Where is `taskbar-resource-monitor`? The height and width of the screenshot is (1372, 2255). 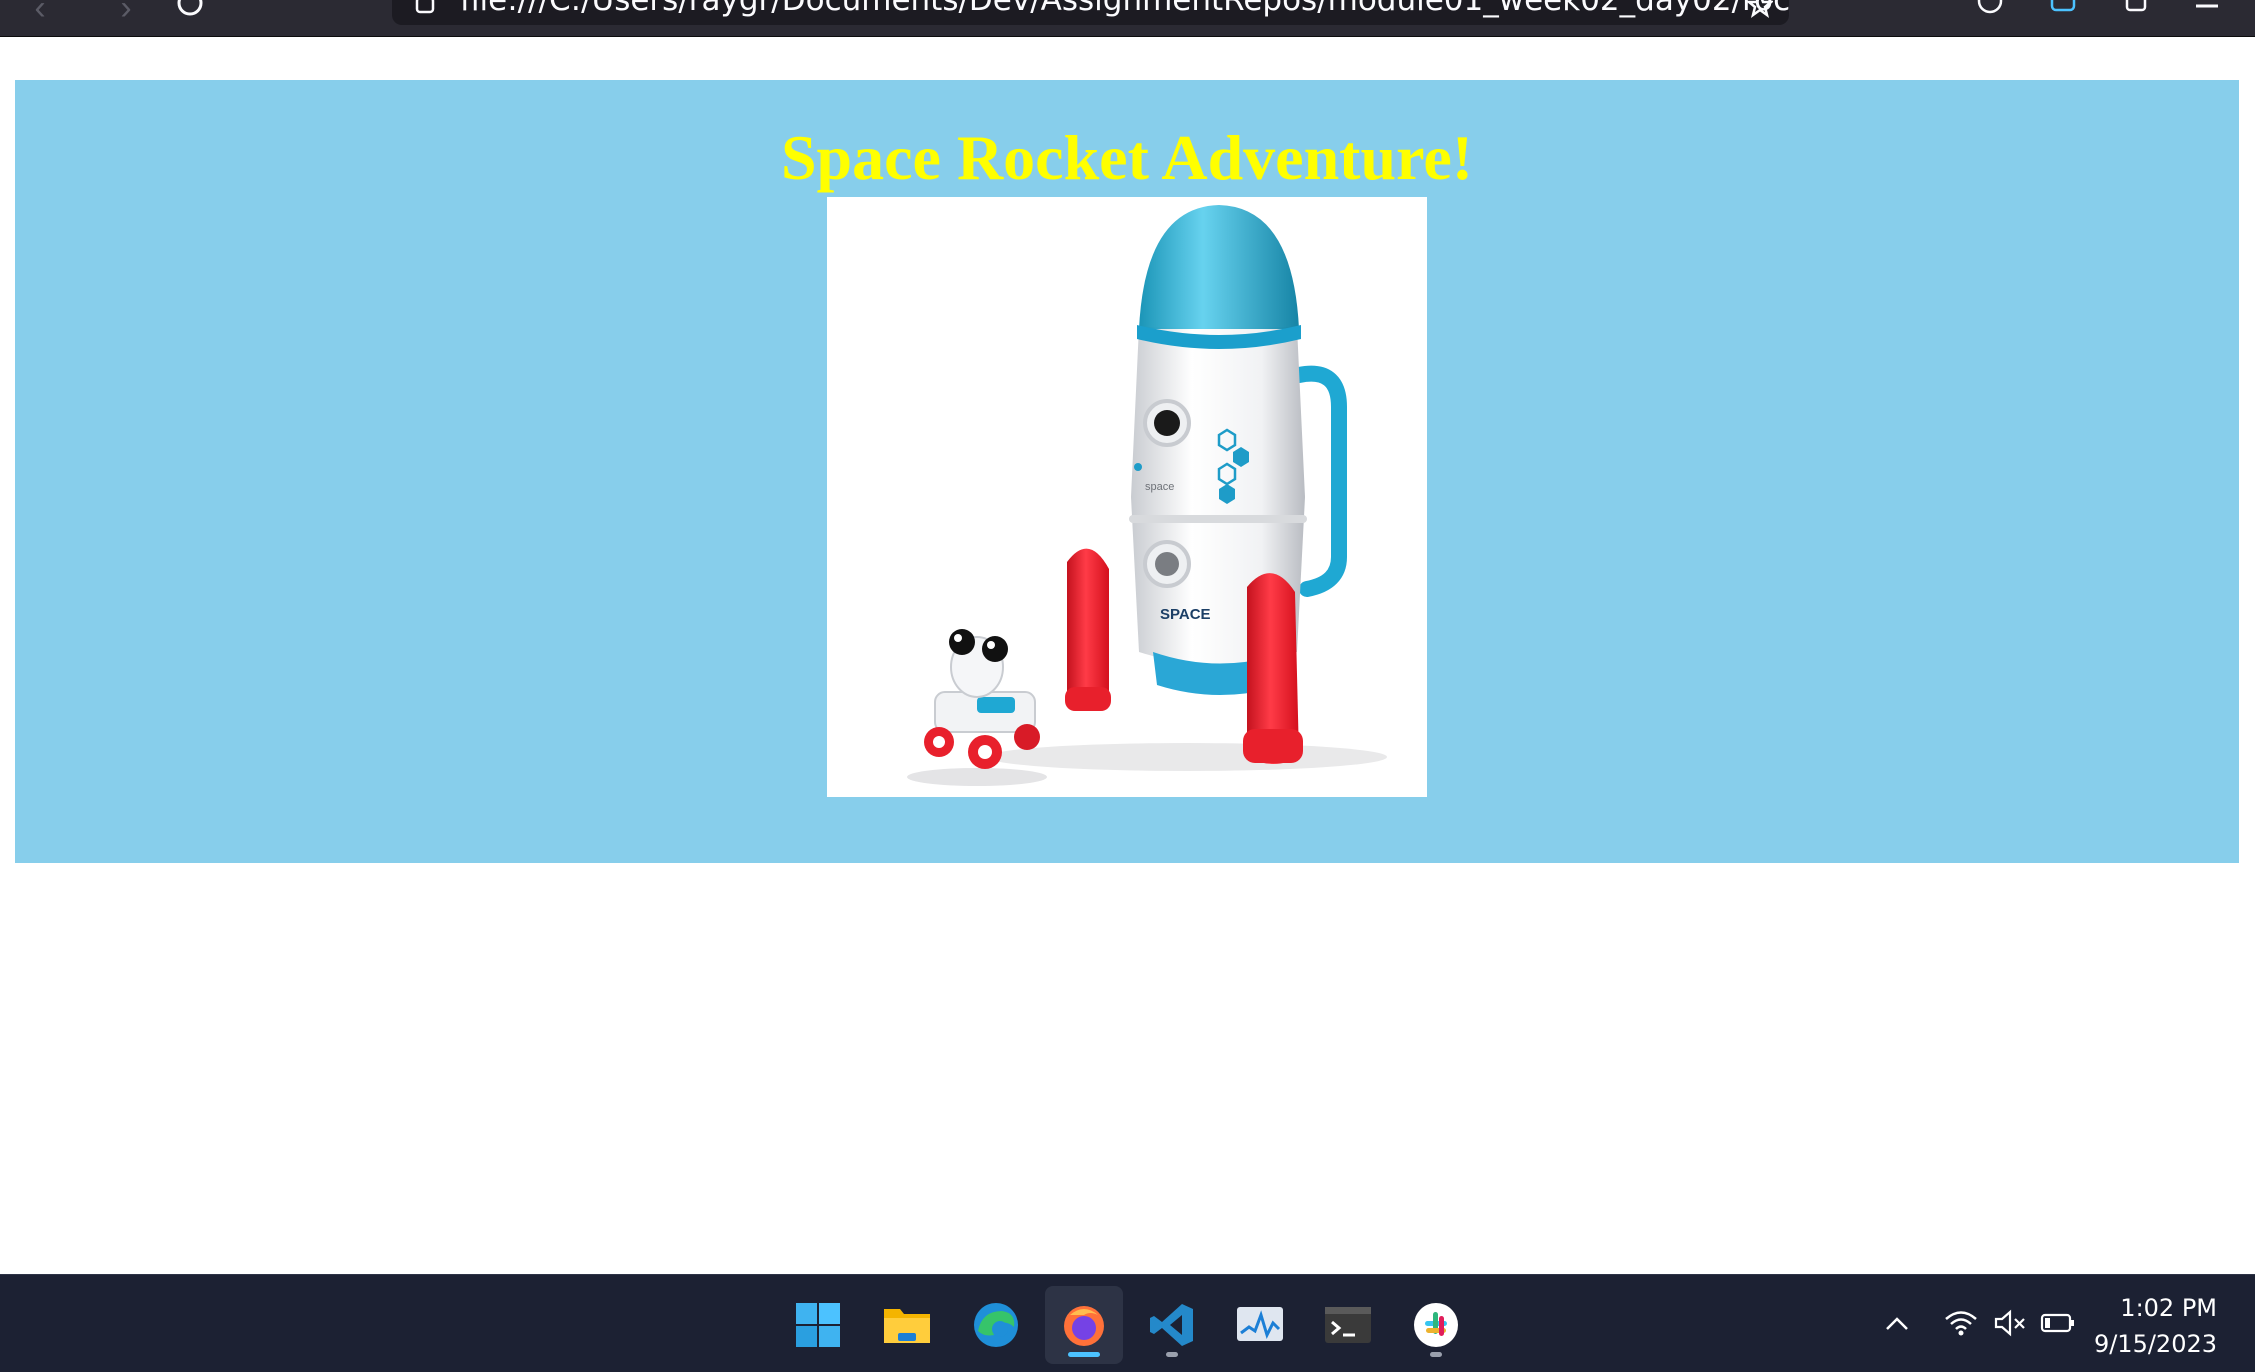 taskbar-resource-monitor is located at coordinates (1260, 1325).